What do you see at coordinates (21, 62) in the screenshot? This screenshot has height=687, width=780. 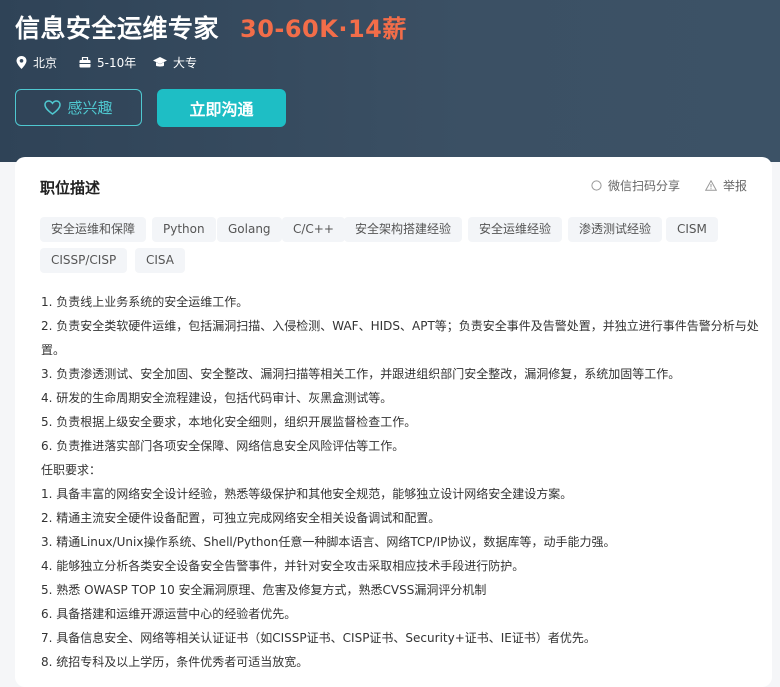 I see `location-pin-icon` at bounding box center [21, 62].